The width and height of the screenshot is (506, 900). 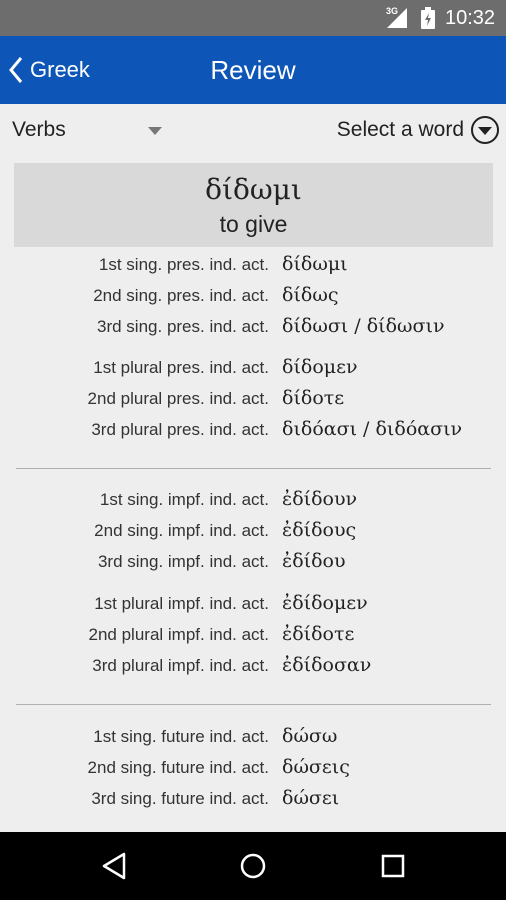 I want to click on paradigm-row: 2nd sing. future ind. act. δώσεις, so click(x=253, y=768).